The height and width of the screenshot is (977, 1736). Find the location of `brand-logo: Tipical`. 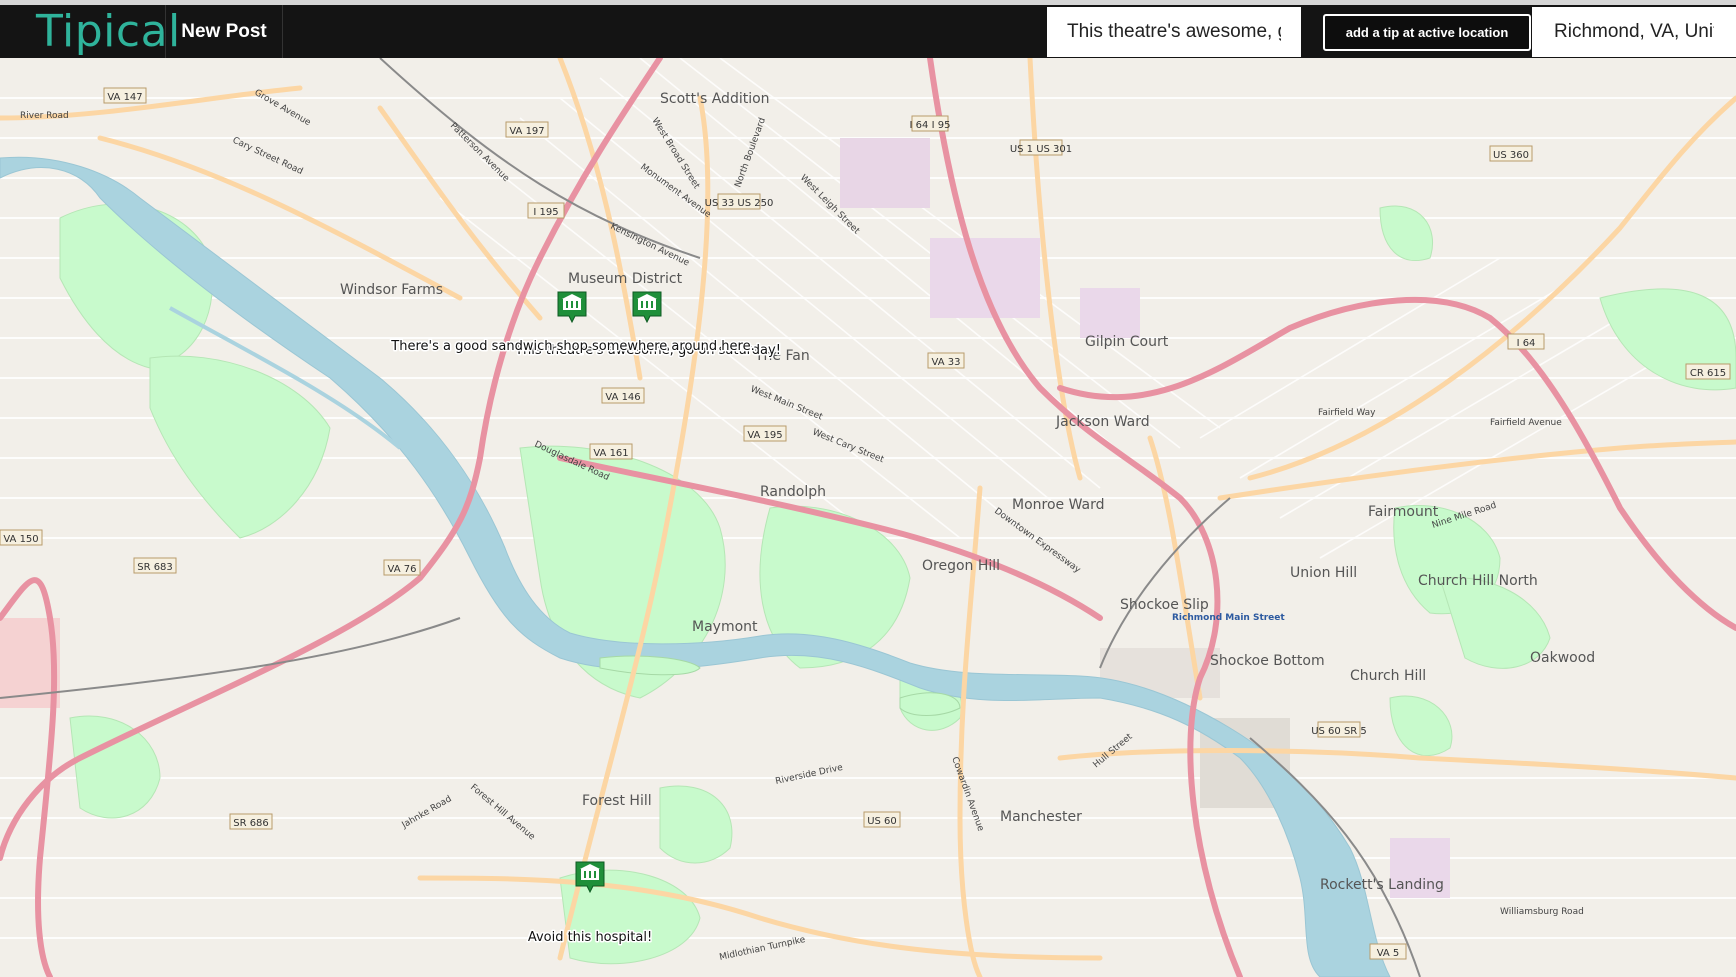

brand-logo: Tipical is located at coordinates (90, 31).